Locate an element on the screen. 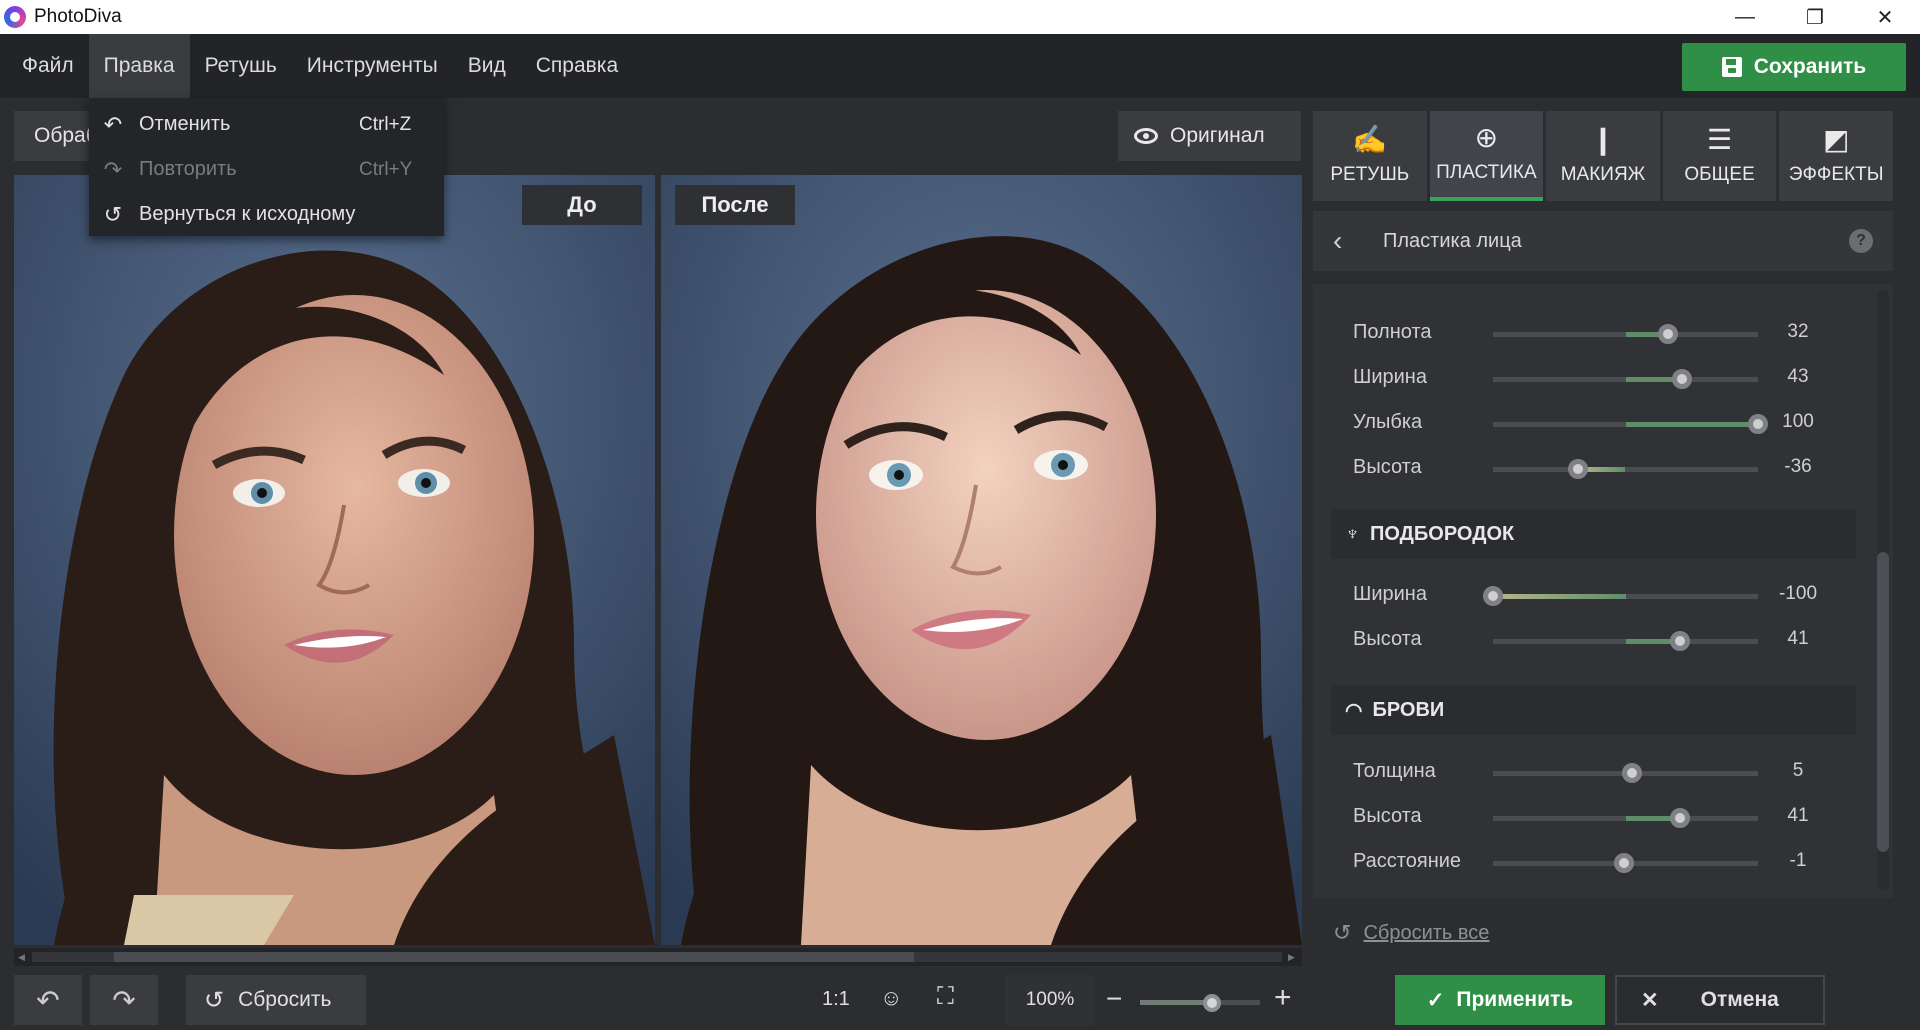  tab-plastic: ⊕ ПЛАСТИКА is located at coordinates (1486, 156).